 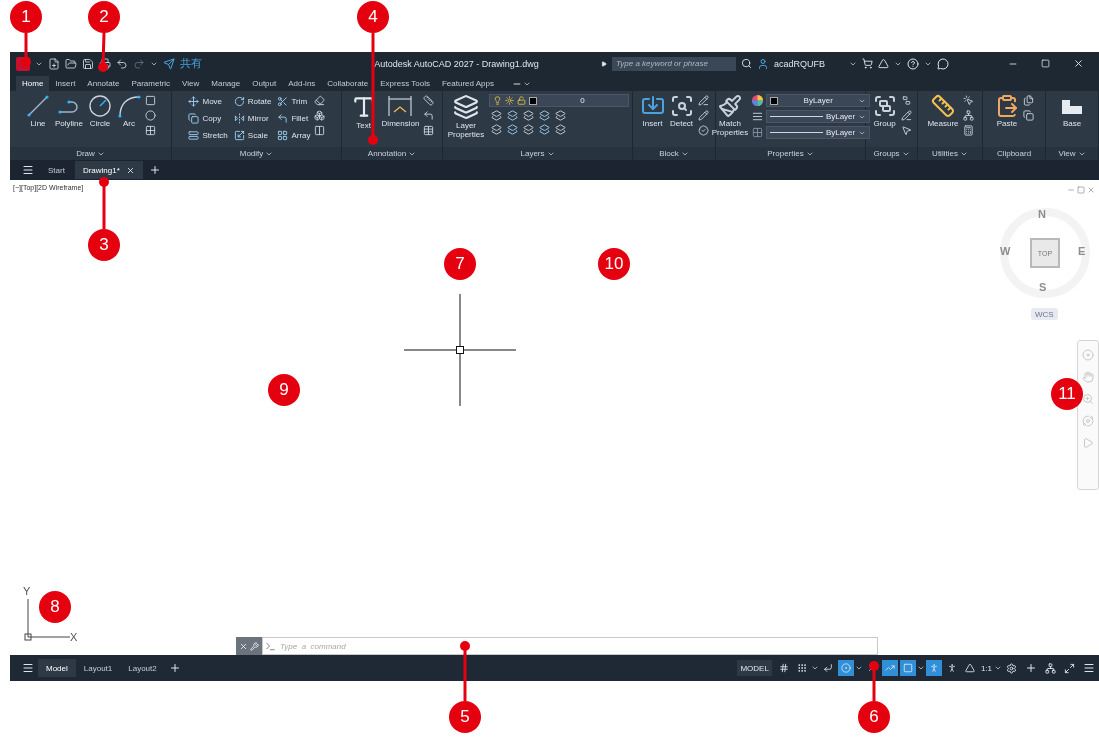 What do you see at coordinates (264, 83) in the screenshot?
I see `ribbon-tab: Output` at bounding box center [264, 83].